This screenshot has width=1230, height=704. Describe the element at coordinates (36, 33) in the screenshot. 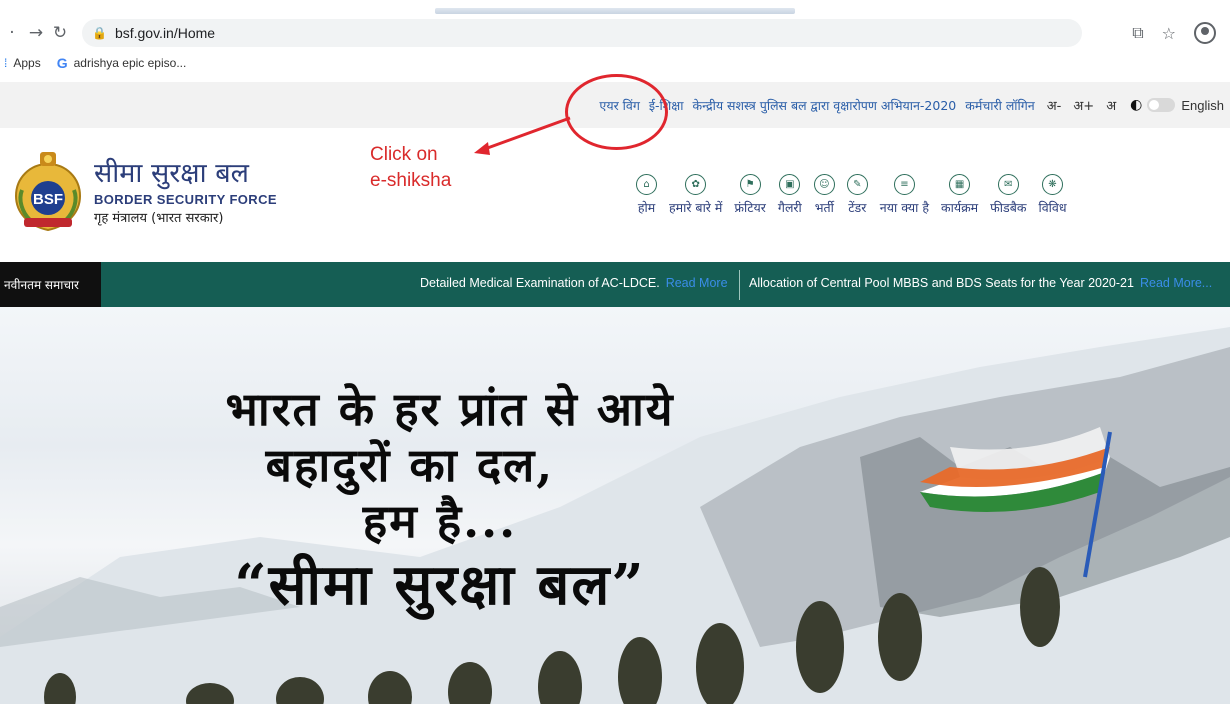

I see `forward-icon: →` at that location.